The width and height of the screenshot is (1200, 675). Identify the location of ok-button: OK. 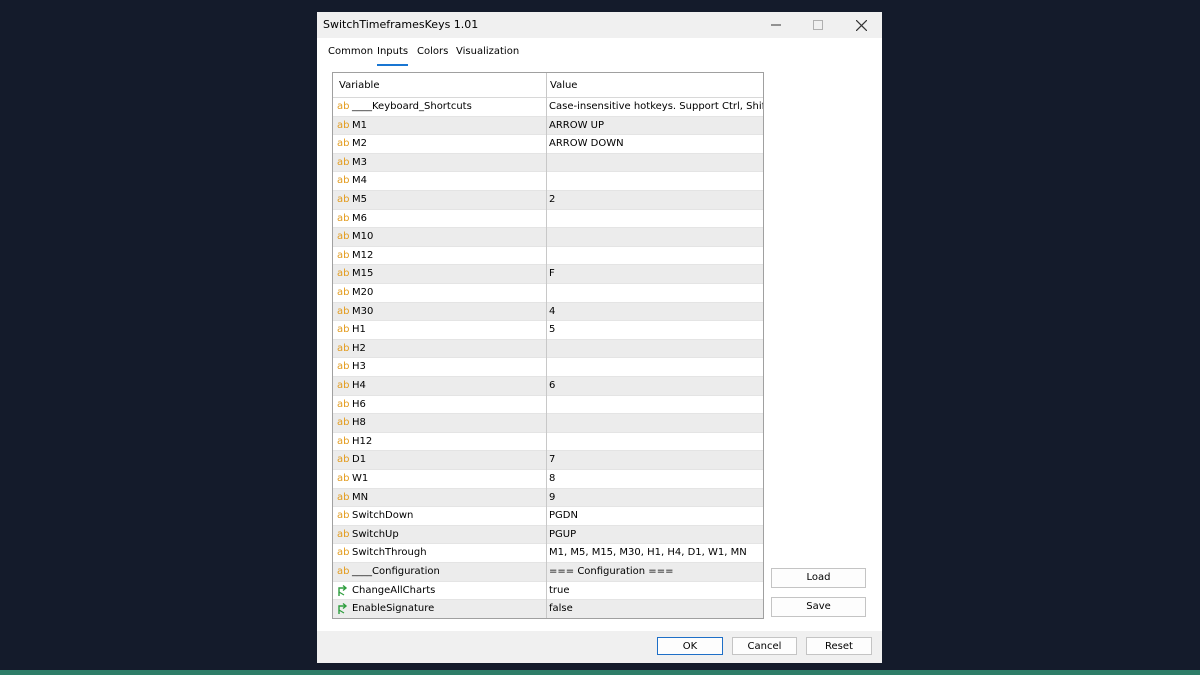
(690, 646).